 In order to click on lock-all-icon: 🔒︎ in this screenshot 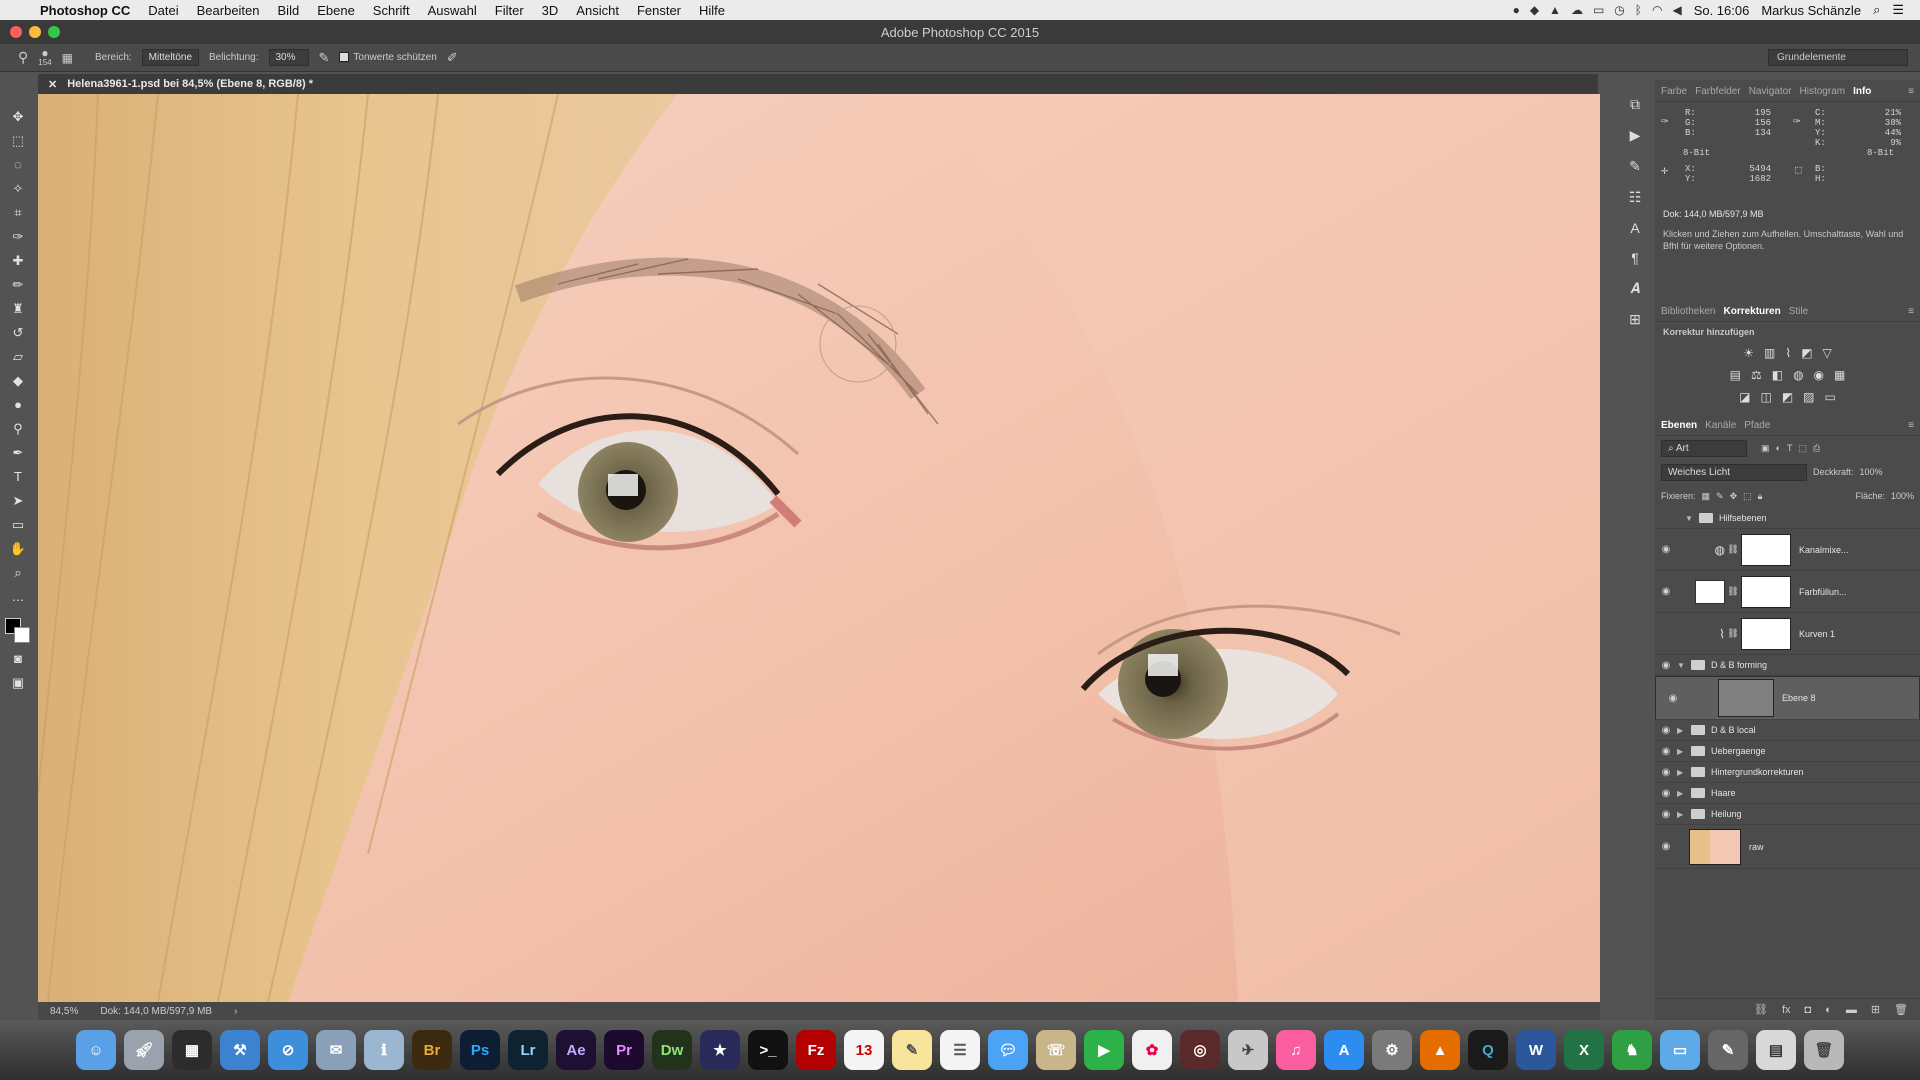, I will do `click(1760, 496)`.